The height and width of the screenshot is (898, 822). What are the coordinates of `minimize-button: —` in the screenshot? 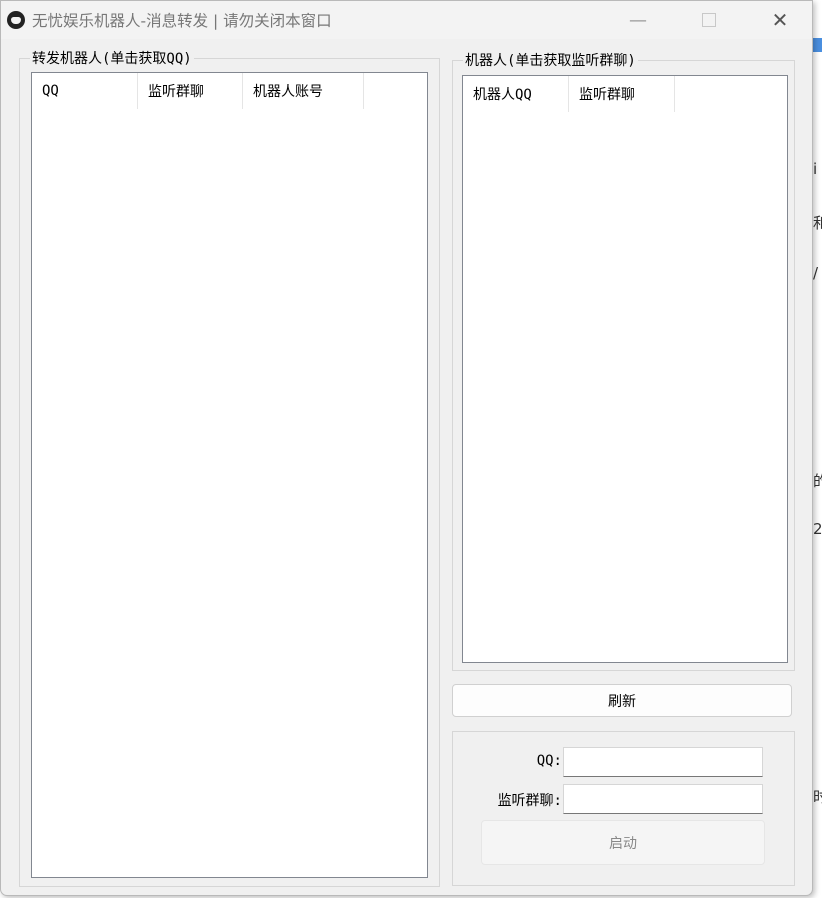 It's located at (638, 20).